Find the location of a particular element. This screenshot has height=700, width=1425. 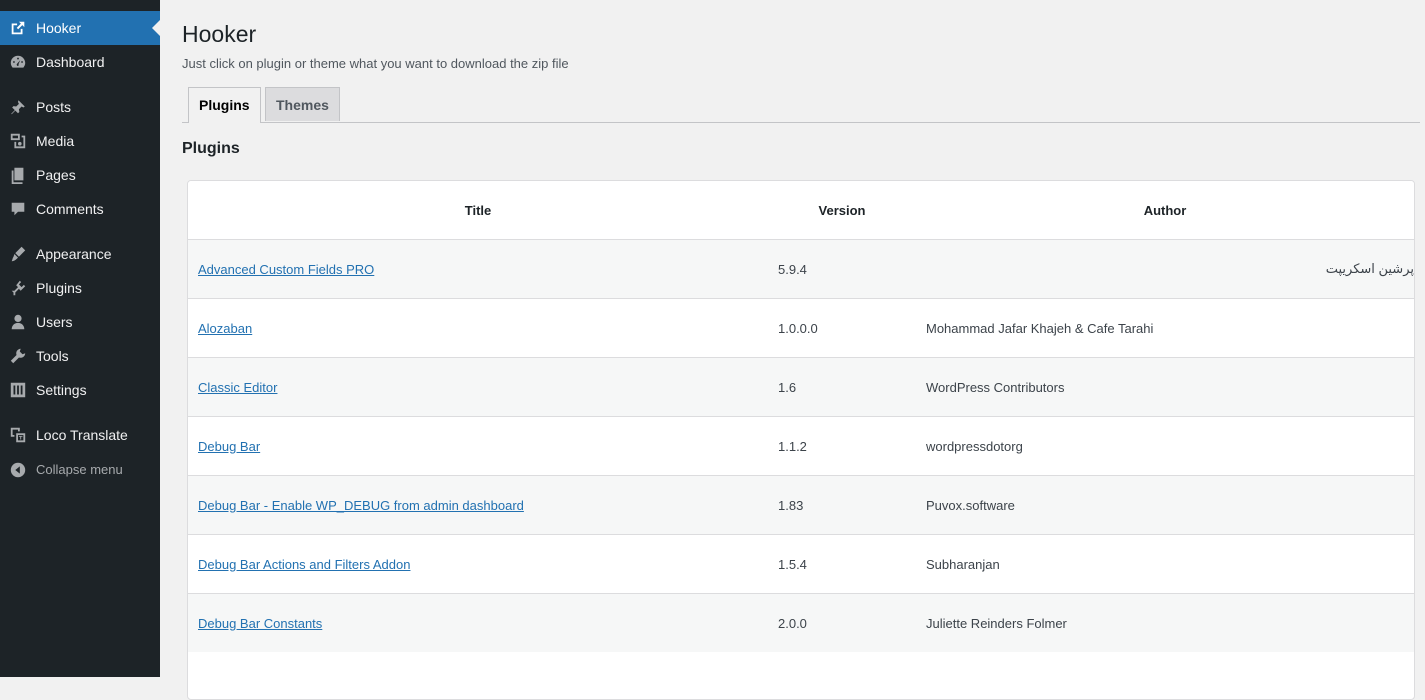

plugin-version-cell: 1.5.4 is located at coordinates (842, 564).